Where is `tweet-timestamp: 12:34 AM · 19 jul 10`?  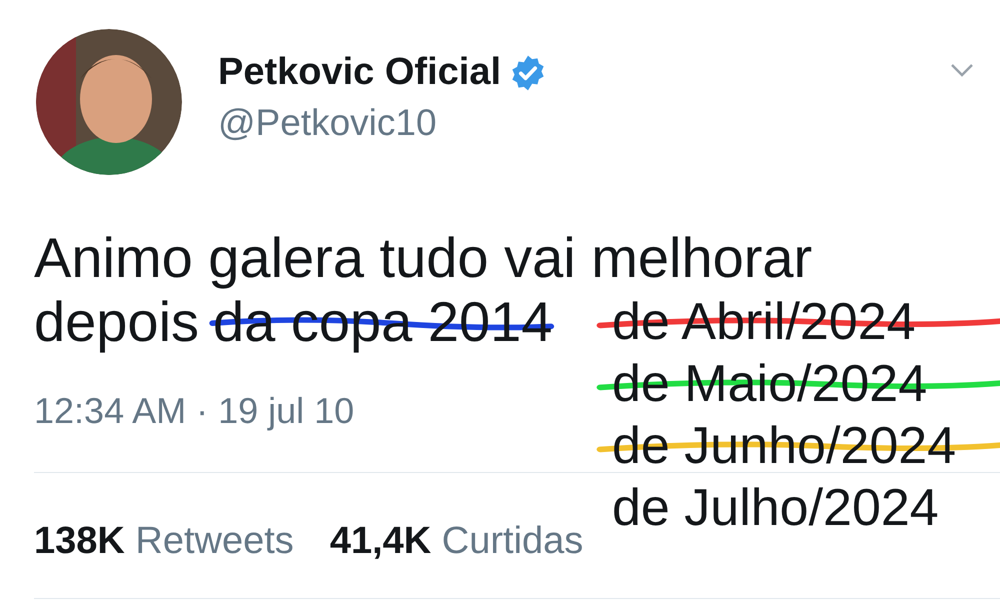
tweet-timestamp: 12:34 AM · 19 jul 10 is located at coordinates (194, 411).